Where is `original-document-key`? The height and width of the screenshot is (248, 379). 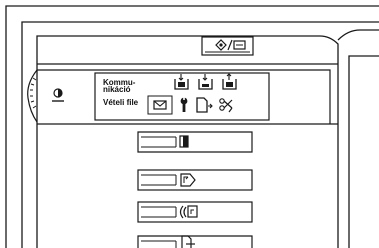
original-document-key is located at coordinates (195, 142).